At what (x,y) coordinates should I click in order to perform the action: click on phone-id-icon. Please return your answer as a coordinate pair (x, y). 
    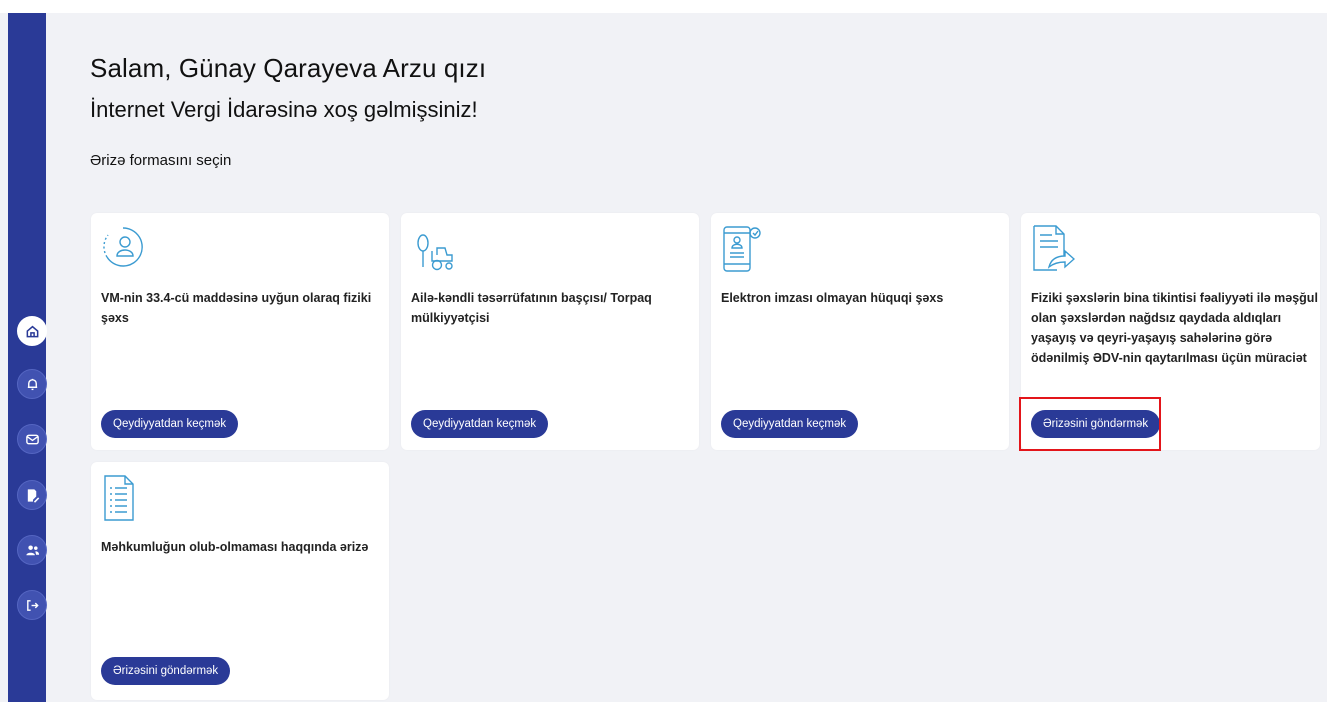
    Looking at the image, I should click on (743, 248).